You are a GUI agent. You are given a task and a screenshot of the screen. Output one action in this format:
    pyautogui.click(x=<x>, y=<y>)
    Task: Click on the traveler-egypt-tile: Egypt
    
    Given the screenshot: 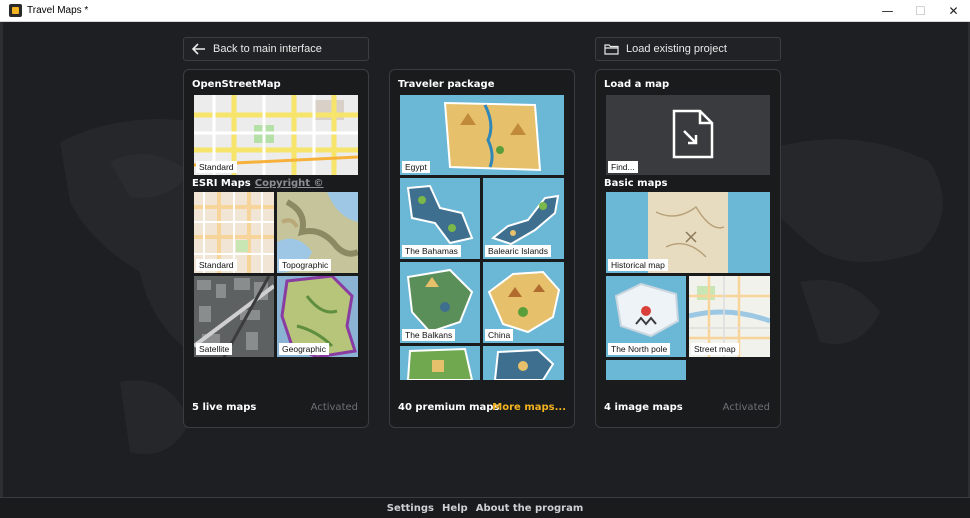 What is the action you would take?
    pyautogui.click(x=482, y=135)
    